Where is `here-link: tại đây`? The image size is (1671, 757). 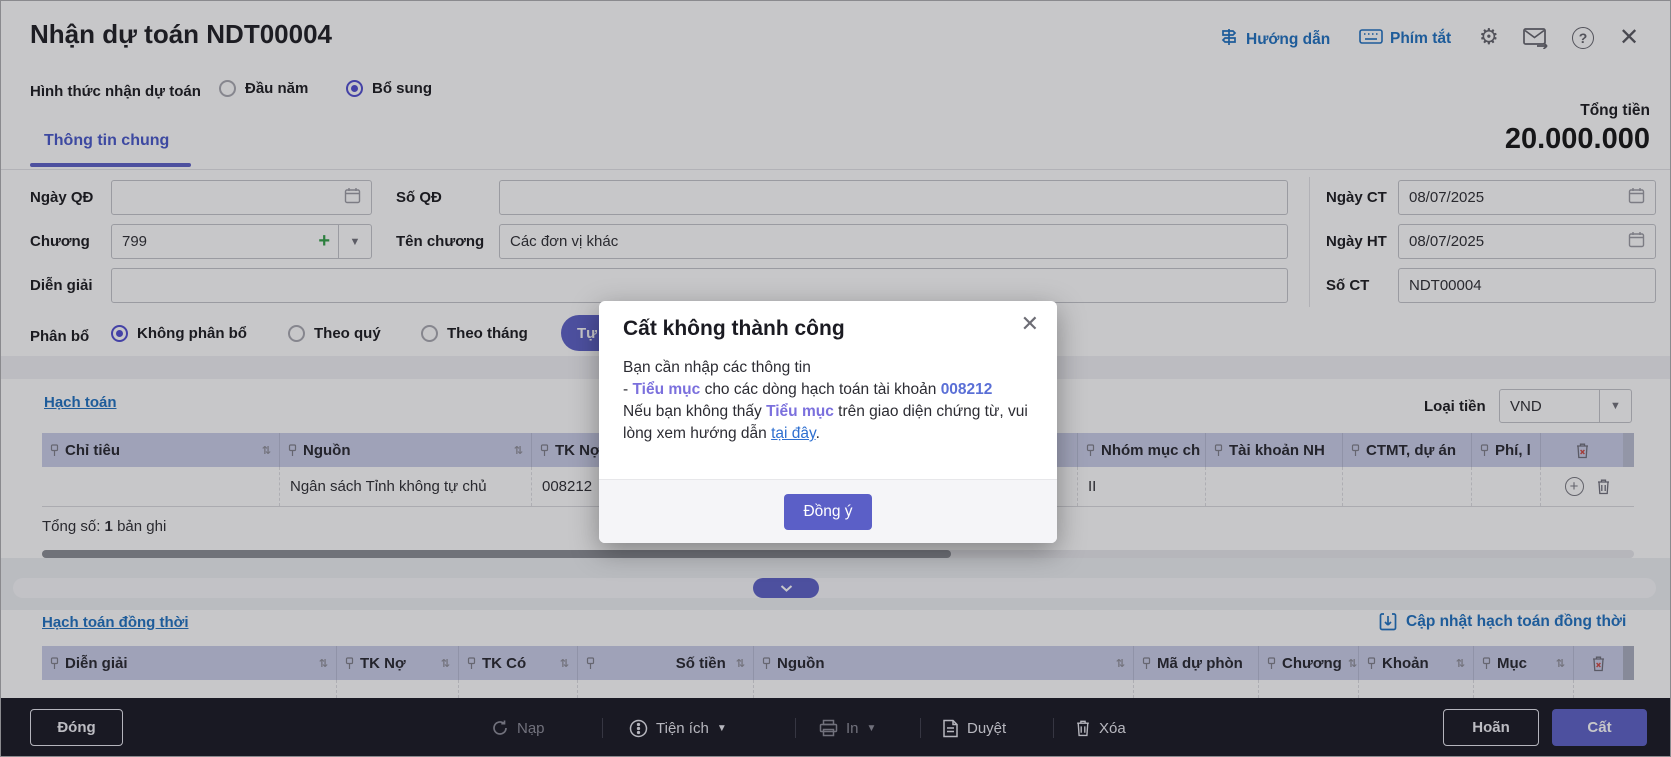
here-link: tại đây is located at coordinates (793, 433).